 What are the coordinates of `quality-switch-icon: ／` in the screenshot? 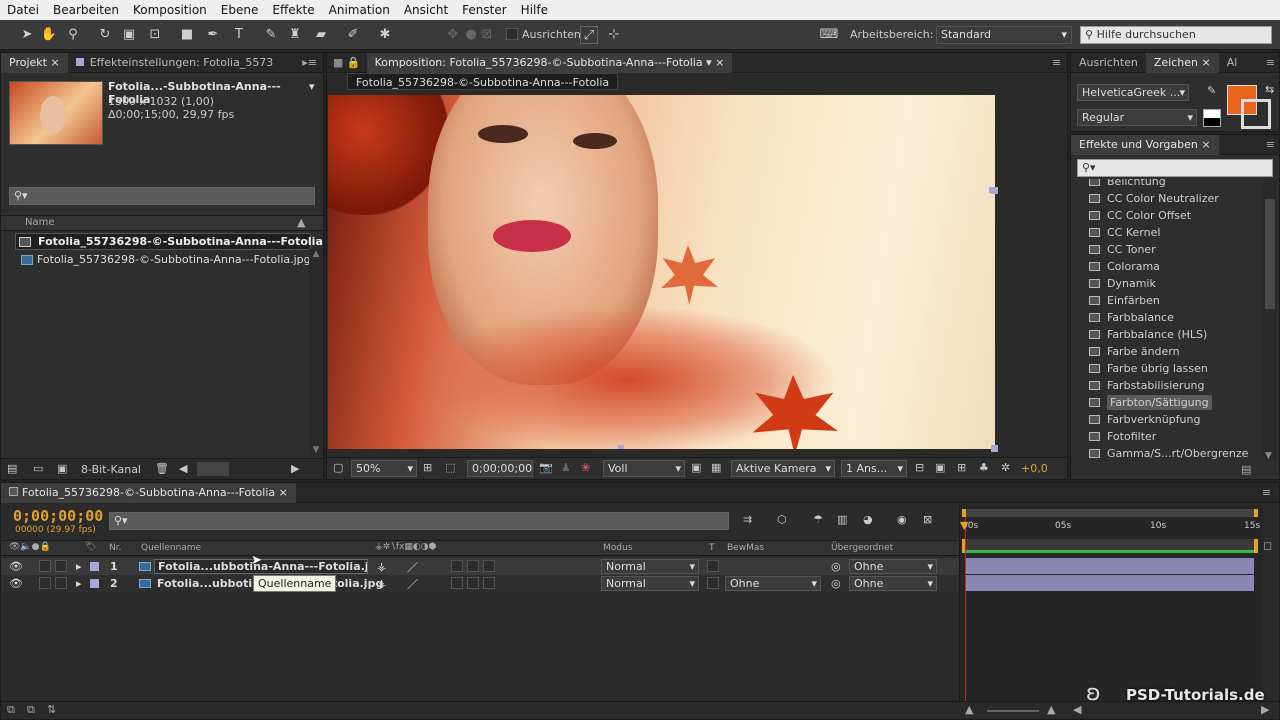 It's located at (412, 567).